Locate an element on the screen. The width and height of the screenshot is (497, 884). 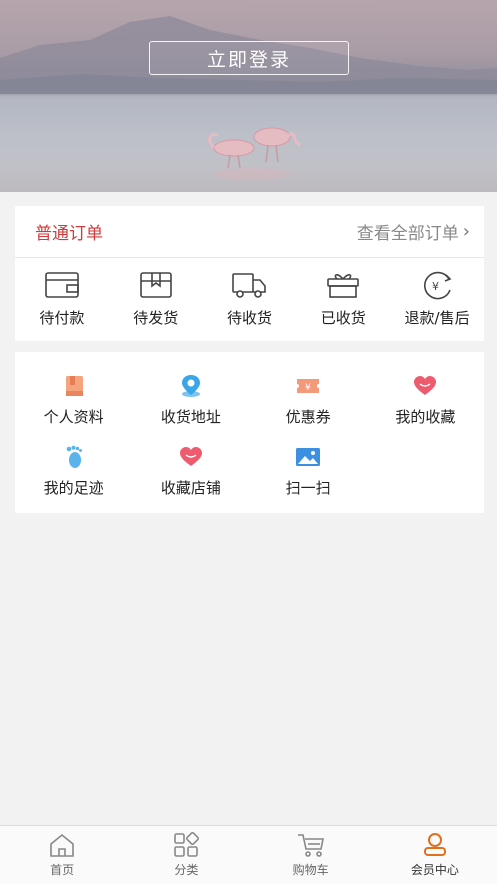
login-button: 立即登录 is located at coordinates (249, 58).